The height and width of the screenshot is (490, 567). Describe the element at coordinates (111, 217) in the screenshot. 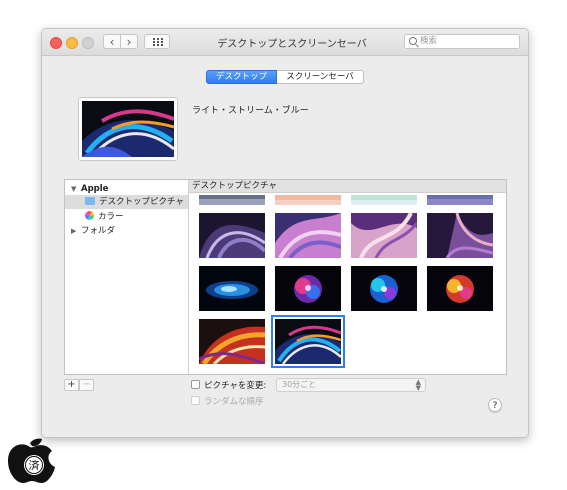

I see `sidebar-item-label: カラー` at that location.